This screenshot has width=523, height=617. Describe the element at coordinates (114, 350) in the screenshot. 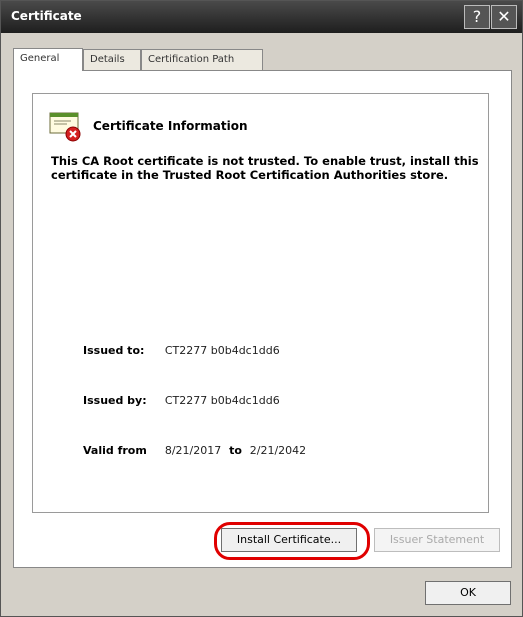

I see `issued-to-label: Issued to:` at that location.